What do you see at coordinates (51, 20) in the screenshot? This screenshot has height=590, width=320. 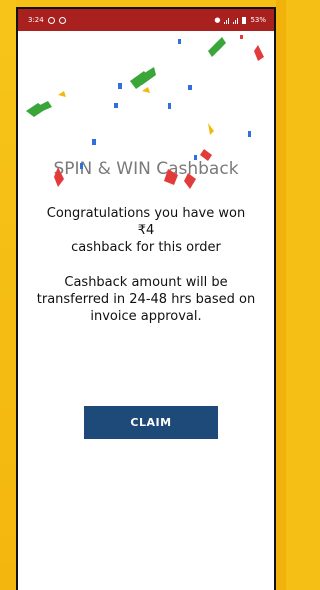 I see `whatsapp-icon` at bounding box center [51, 20].